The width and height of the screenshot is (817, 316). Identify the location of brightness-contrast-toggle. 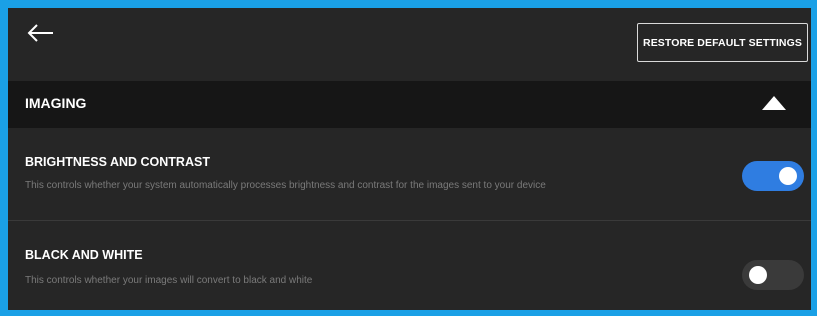
(773, 176).